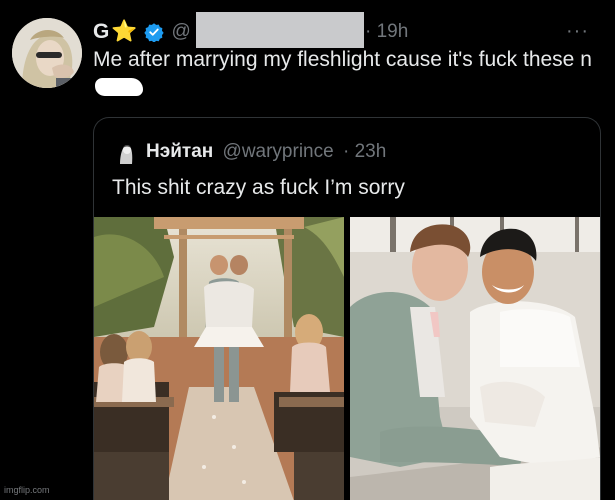 The image size is (615, 500). I want to click on quoted-handle: @waryprince, so click(278, 151).